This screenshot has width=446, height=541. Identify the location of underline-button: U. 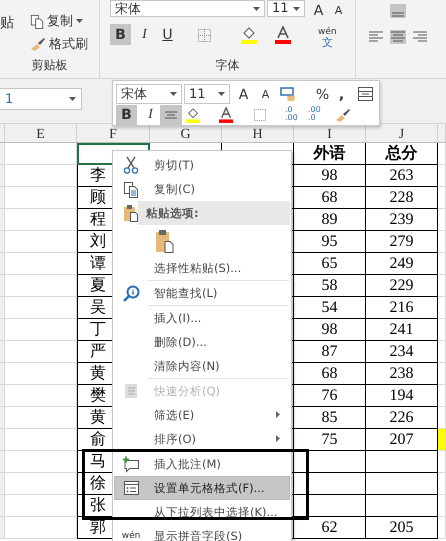
(167, 34).